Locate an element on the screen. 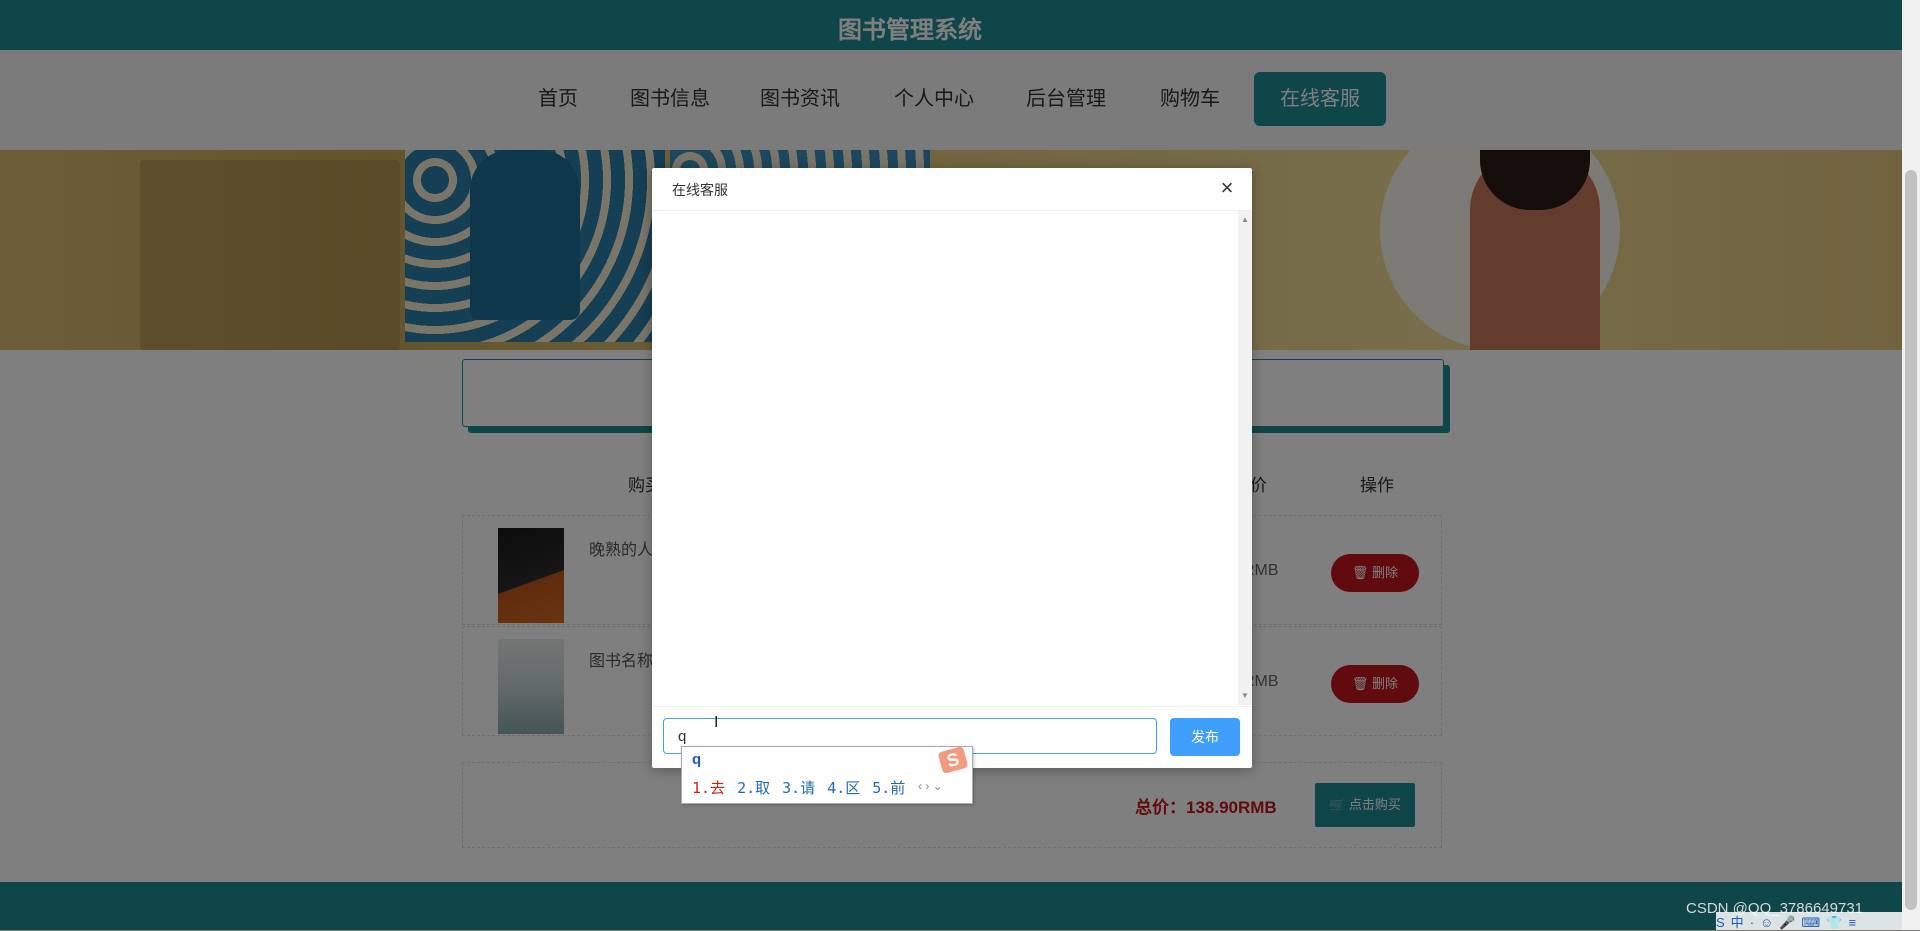  dialog-title: 在线客服 is located at coordinates (700, 190).